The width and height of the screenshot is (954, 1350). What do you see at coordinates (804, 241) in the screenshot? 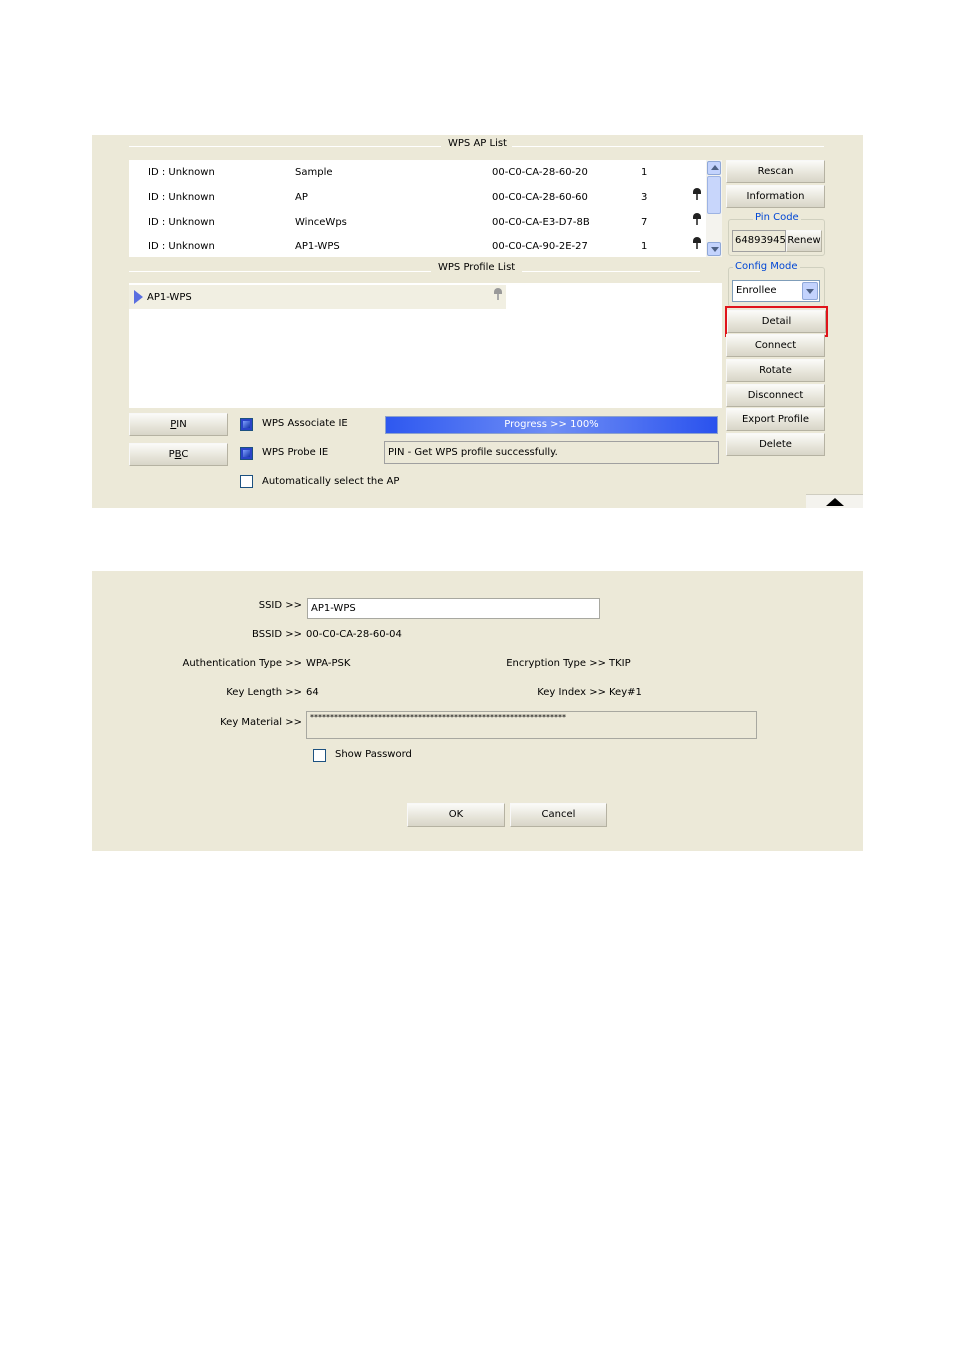
I see `renew-button: Renew` at bounding box center [804, 241].